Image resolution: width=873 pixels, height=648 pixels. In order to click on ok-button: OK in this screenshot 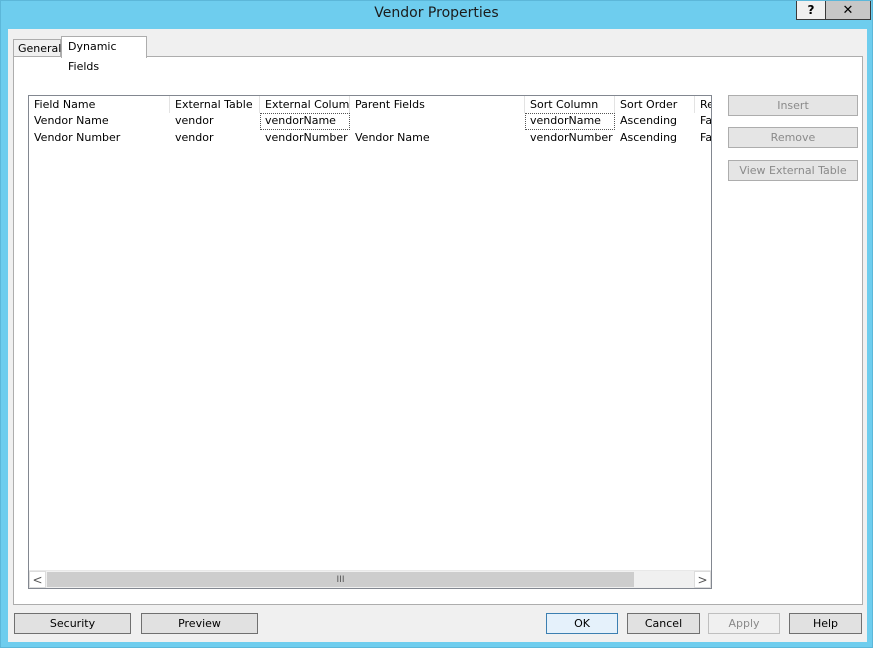, I will do `click(582, 623)`.